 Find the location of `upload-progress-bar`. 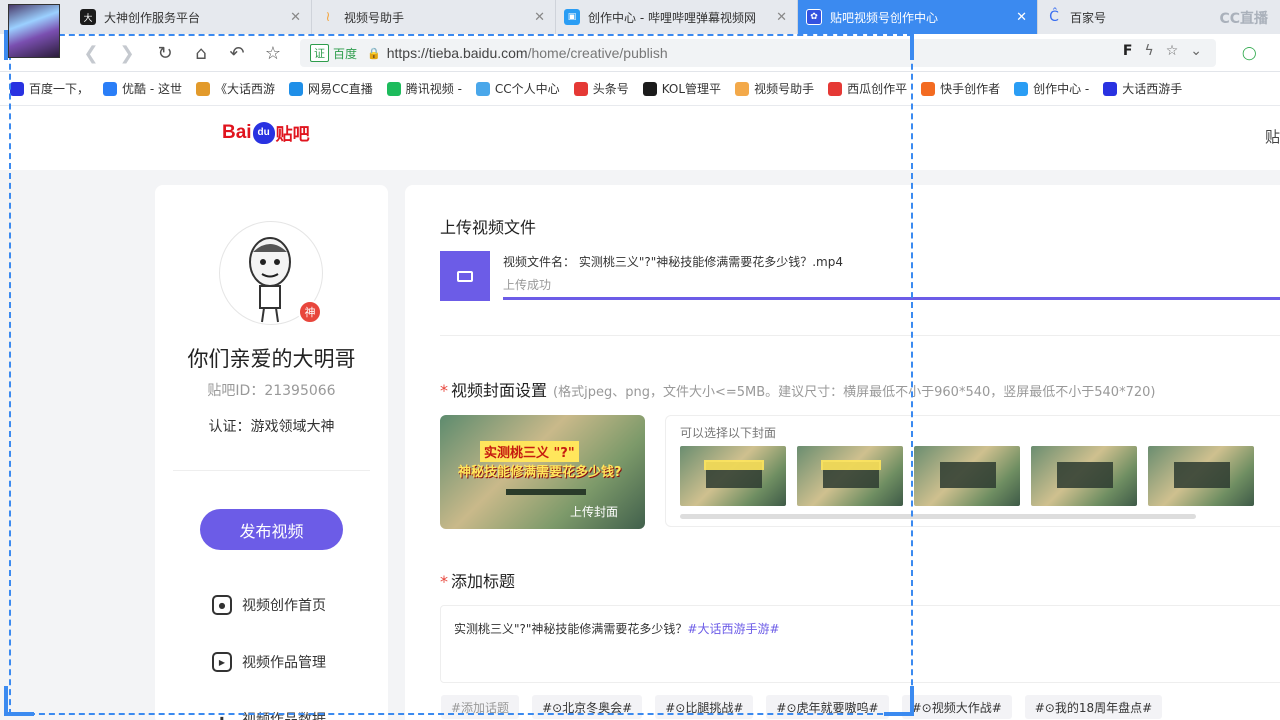

upload-progress-bar is located at coordinates (891, 298).